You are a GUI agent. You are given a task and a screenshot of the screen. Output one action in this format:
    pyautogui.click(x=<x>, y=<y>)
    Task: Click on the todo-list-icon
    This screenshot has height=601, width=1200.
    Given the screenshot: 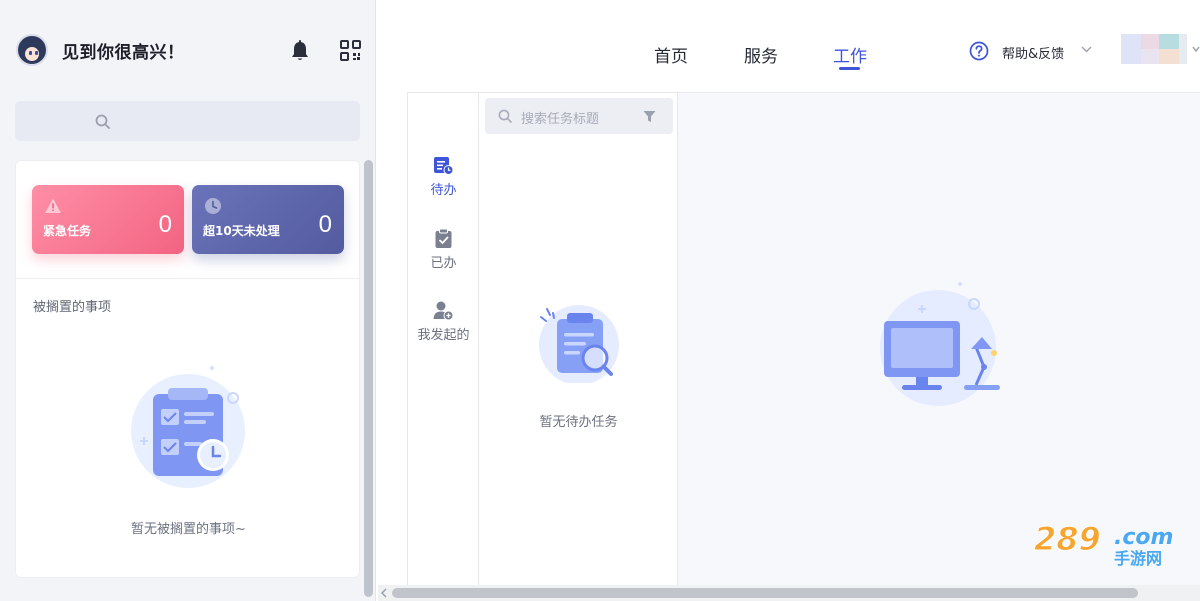 What is the action you would take?
    pyautogui.click(x=444, y=166)
    